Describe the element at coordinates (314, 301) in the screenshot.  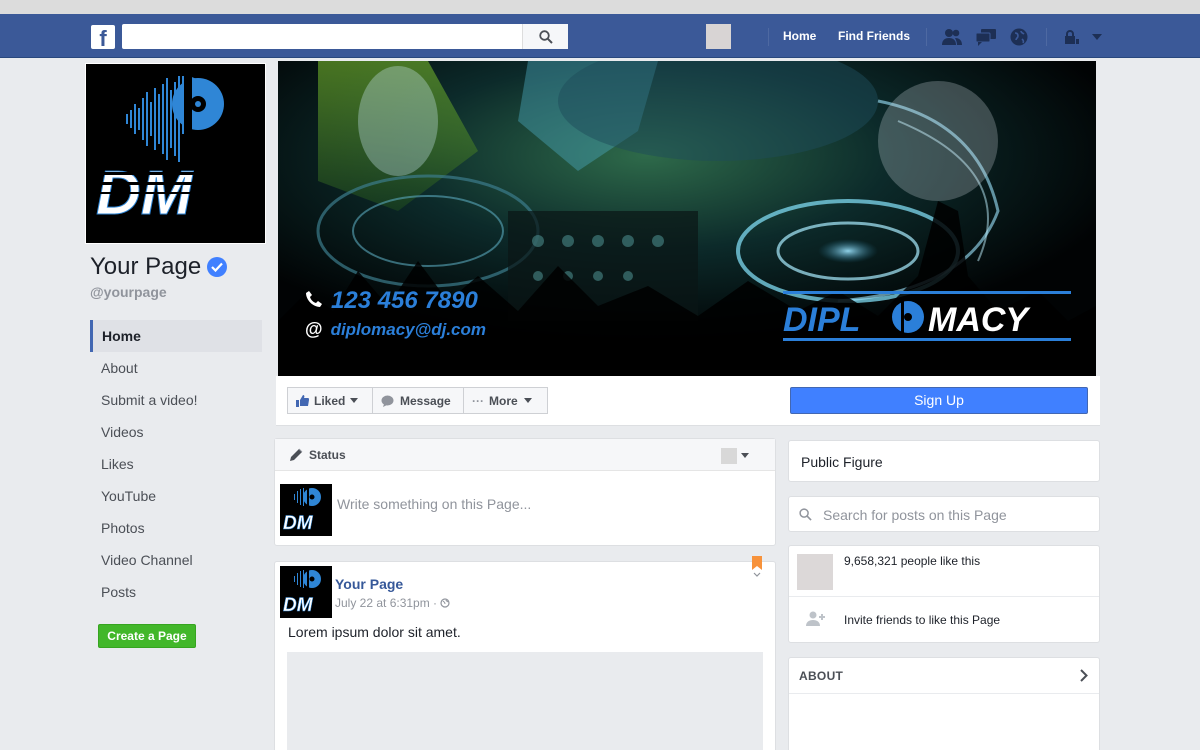
I see `phone-icon` at that location.